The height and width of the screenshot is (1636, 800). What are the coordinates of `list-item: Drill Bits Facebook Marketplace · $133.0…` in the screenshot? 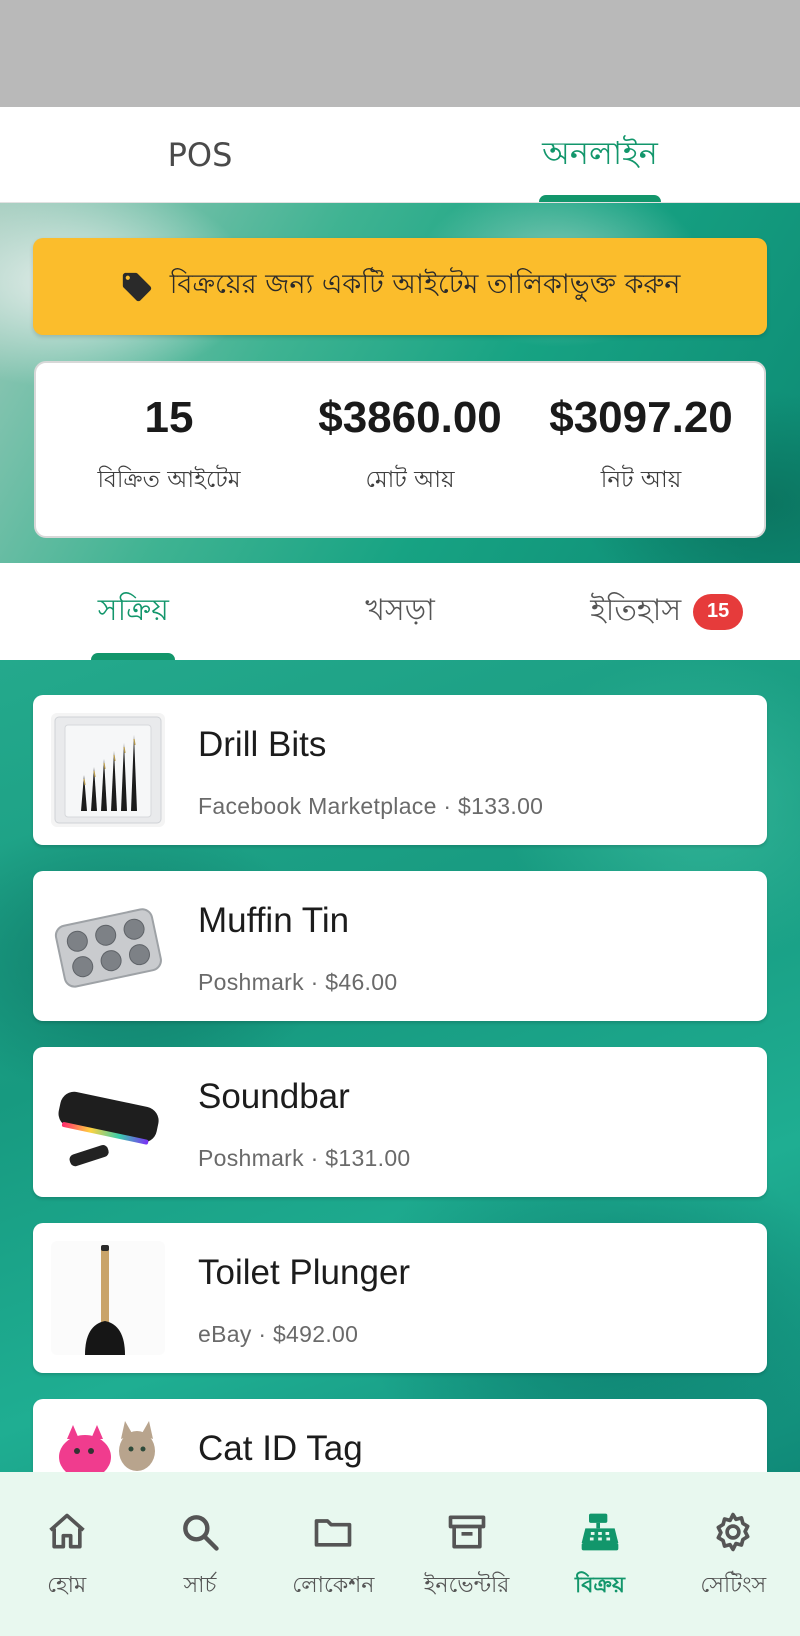 It's located at (400, 770).